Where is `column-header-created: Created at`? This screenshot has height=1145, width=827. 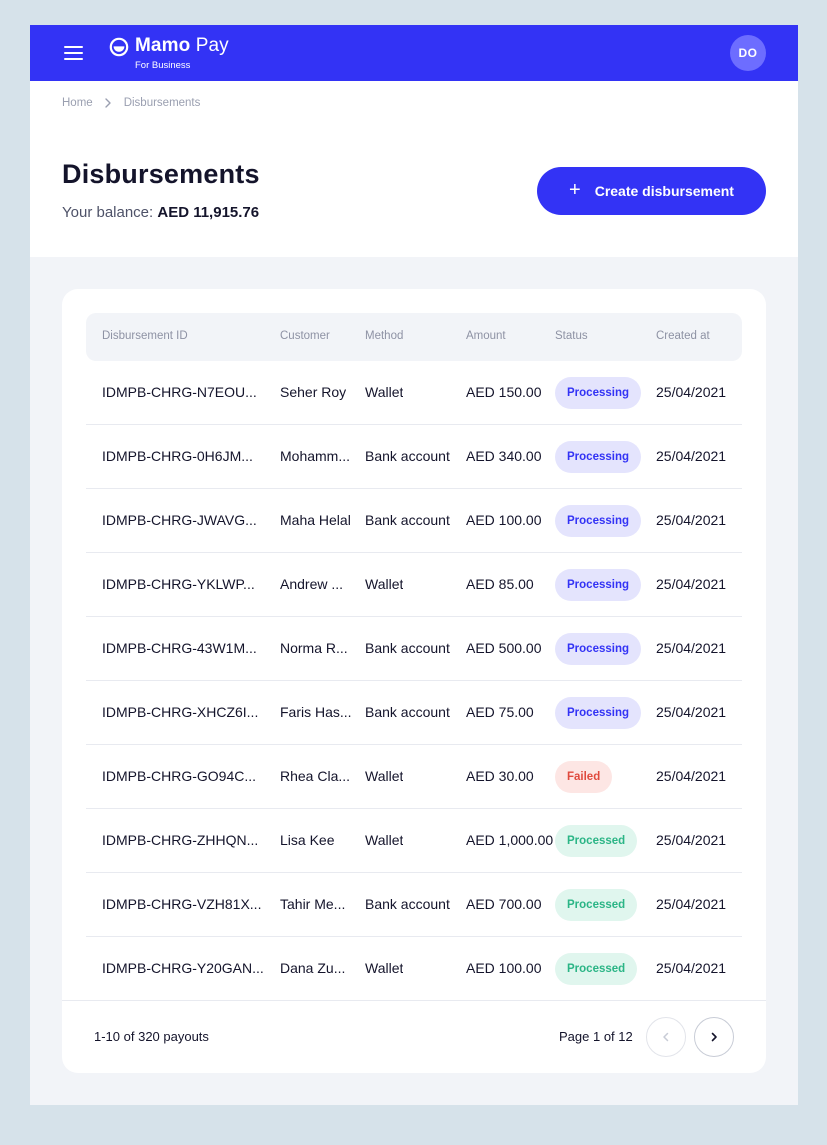
column-header-created: Created at is located at coordinates (683, 336).